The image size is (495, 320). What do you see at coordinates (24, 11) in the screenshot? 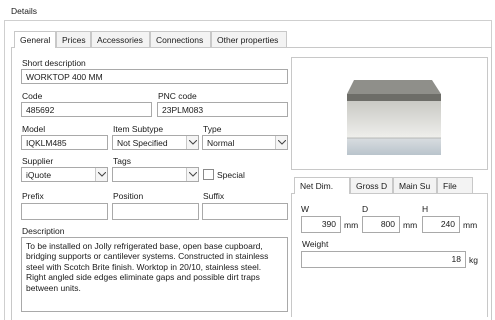
I see `panel-title: Details` at bounding box center [24, 11].